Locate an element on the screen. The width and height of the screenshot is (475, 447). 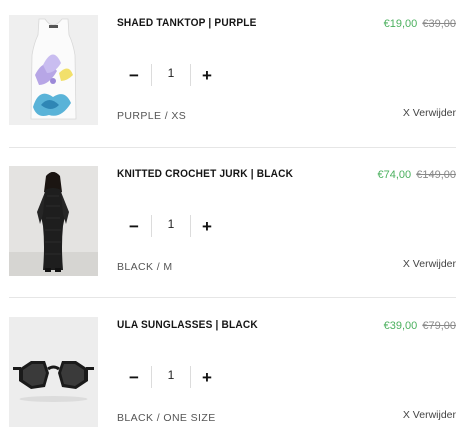
price: €39,00 €79,00 is located at coordinates (420, 326).